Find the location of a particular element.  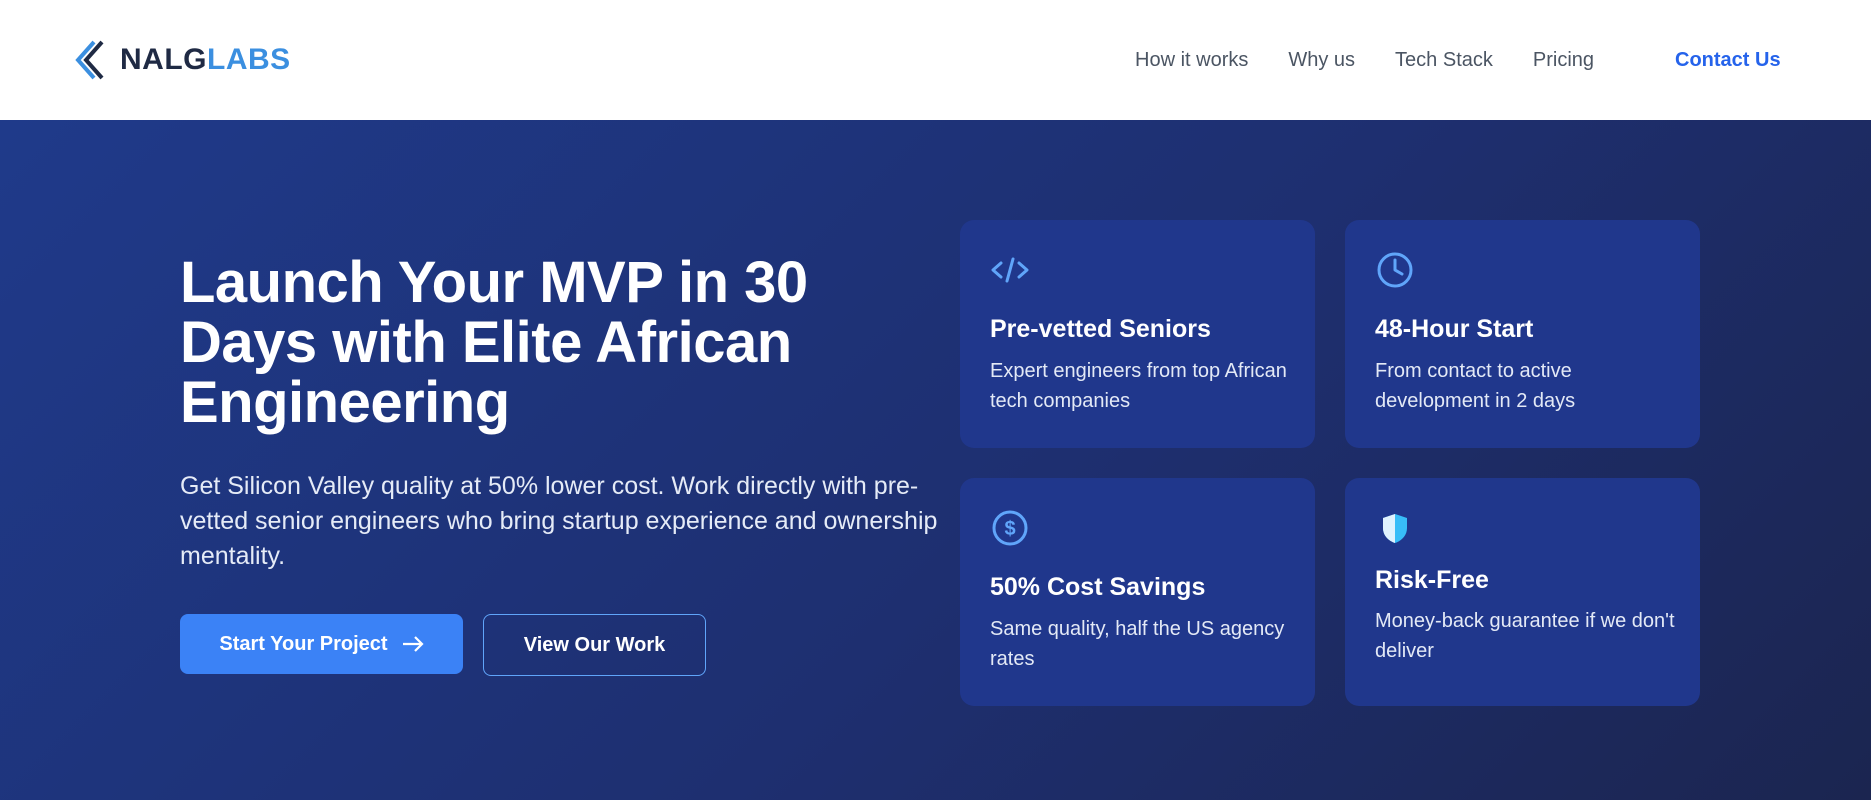

arrow-right-icon is located at coordinates (413, 644).